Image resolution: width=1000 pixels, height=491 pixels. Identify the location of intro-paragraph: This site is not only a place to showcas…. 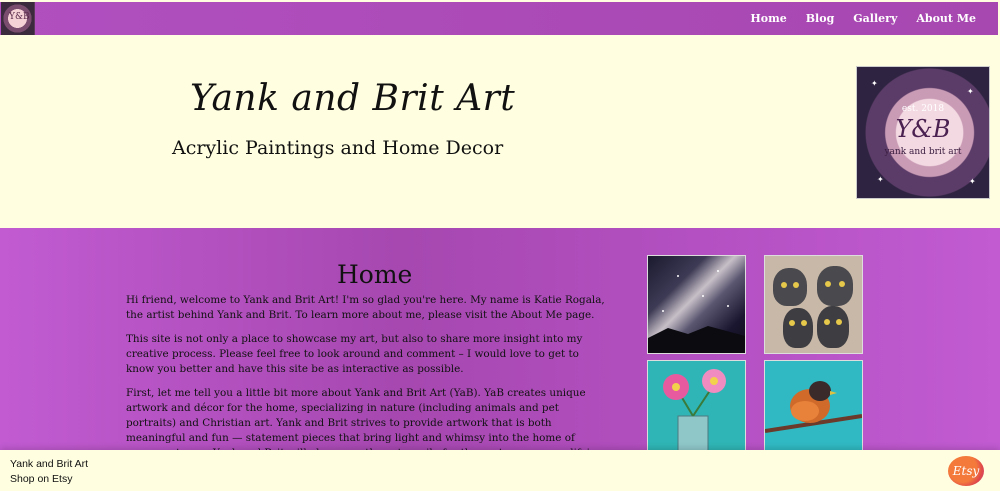
(354, 354).